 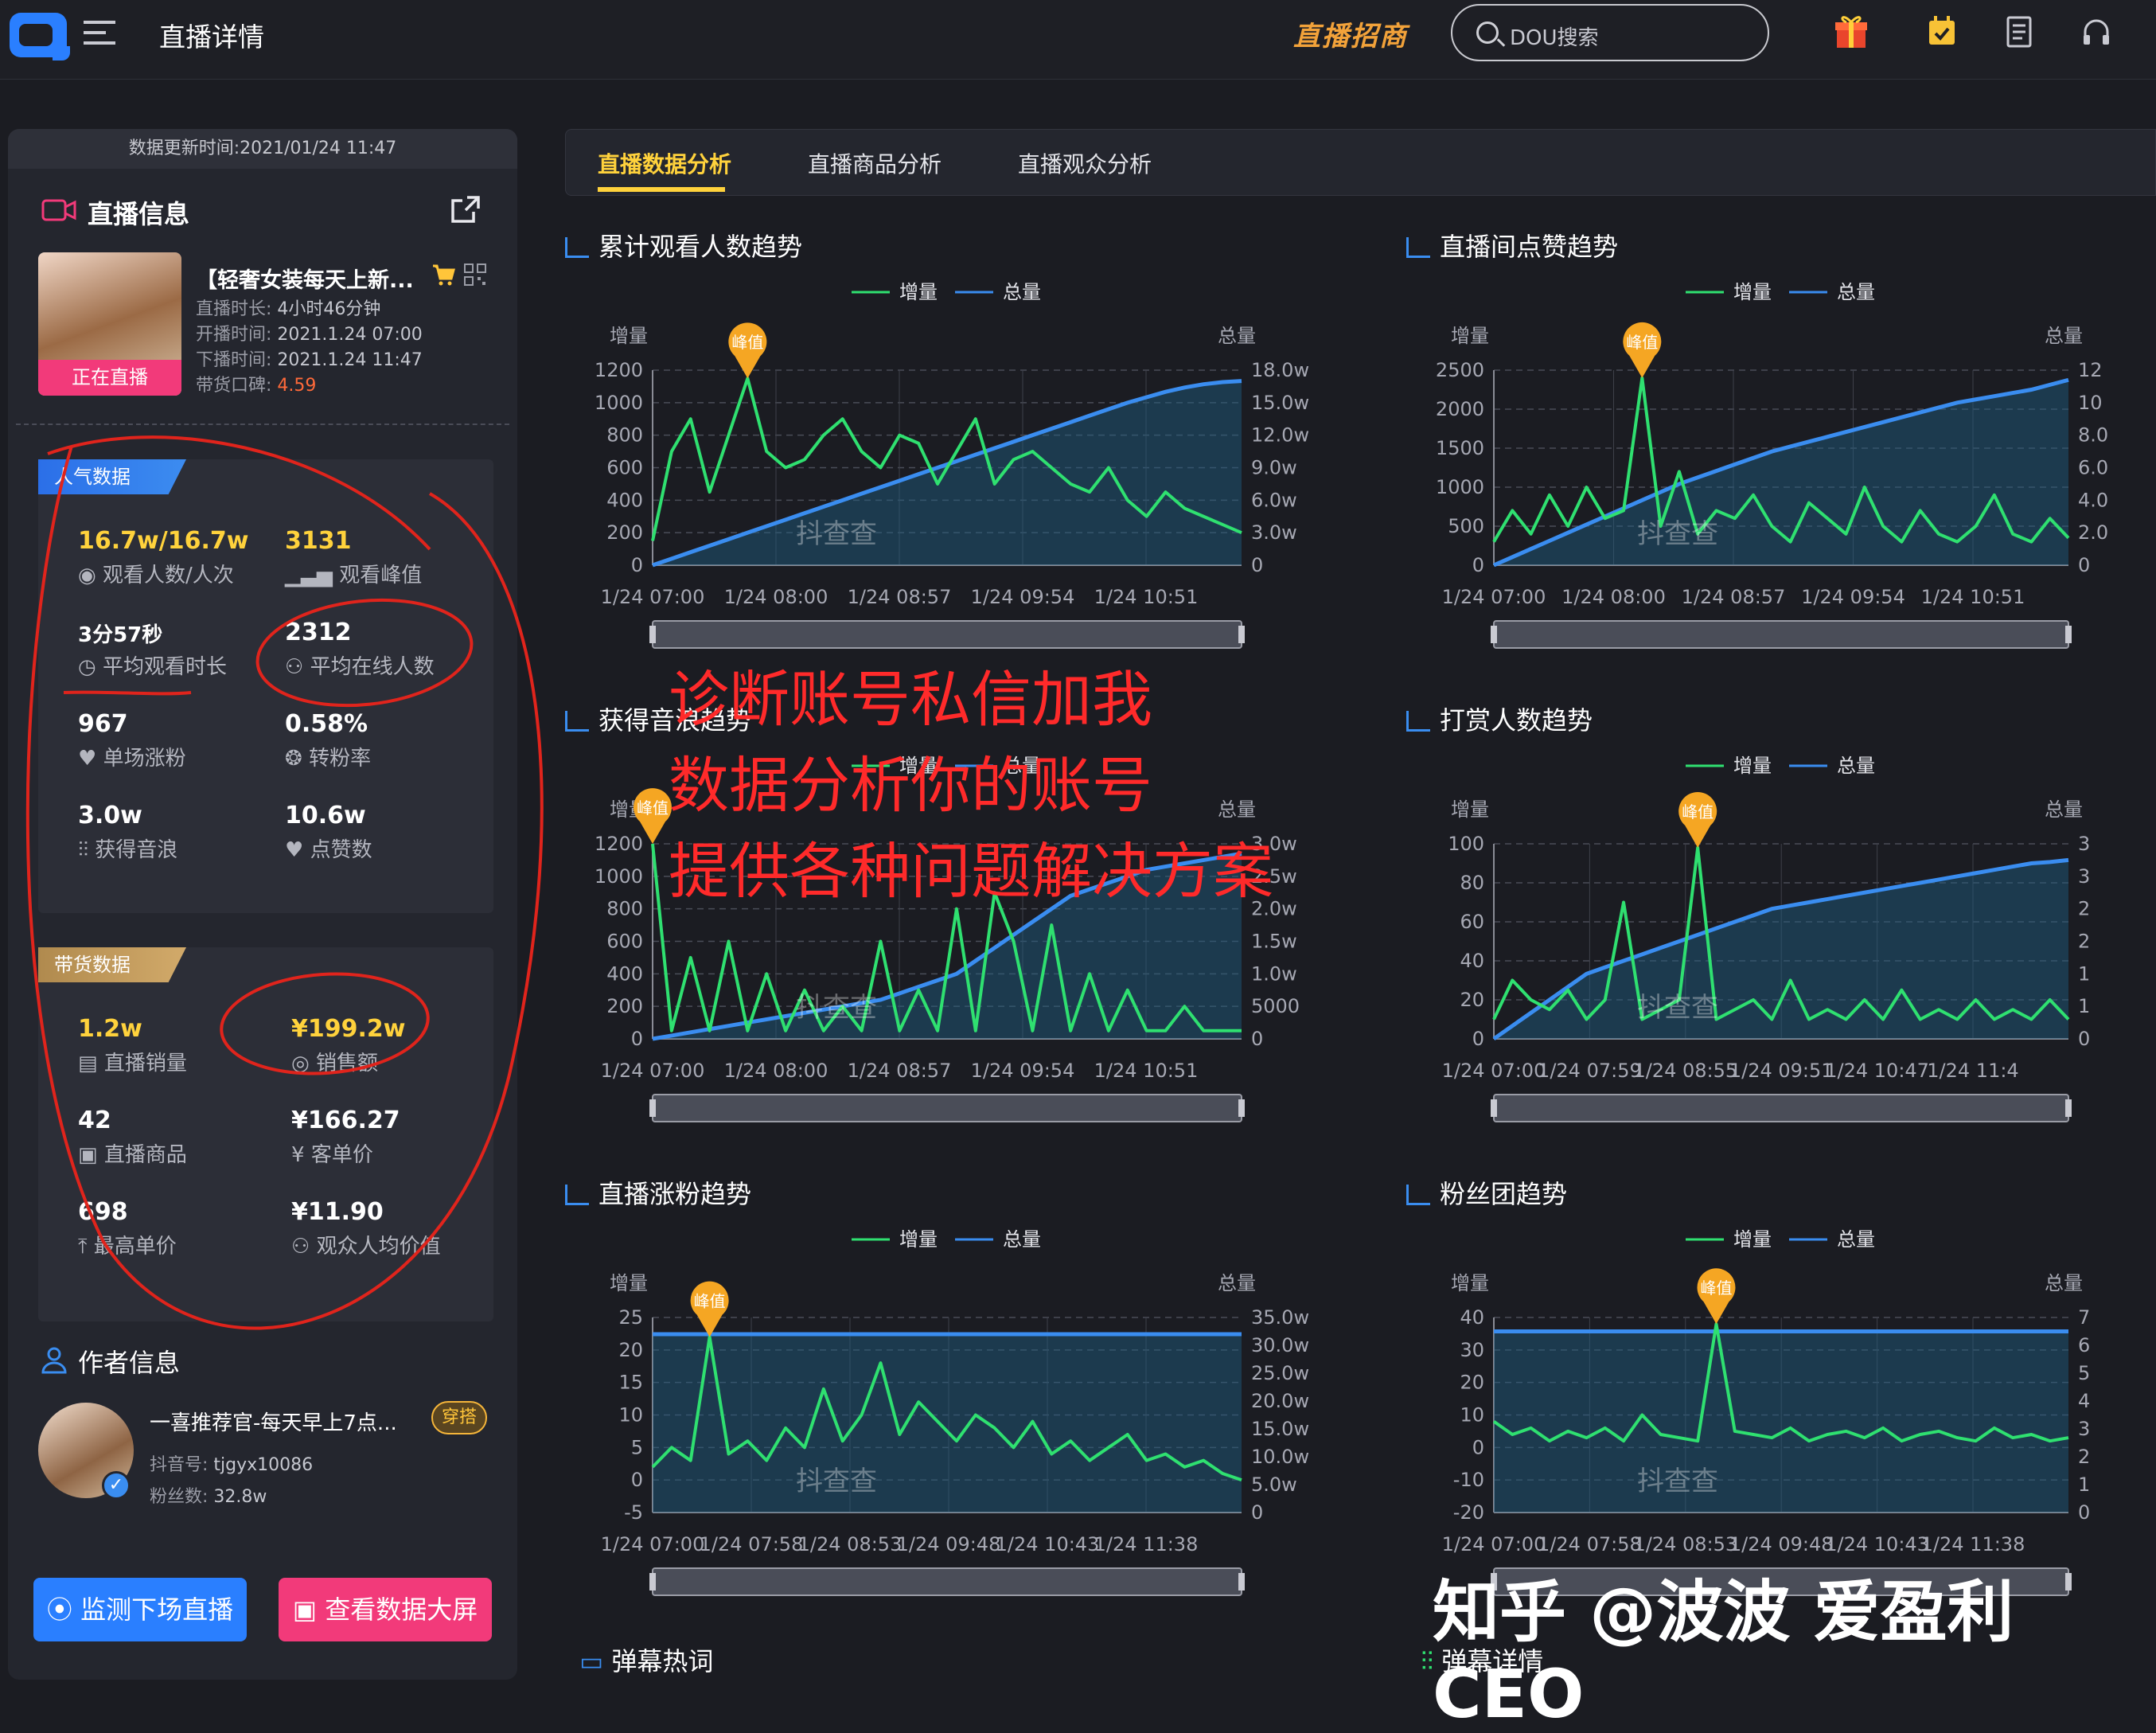 I want to click on view-bigscreen-button: ▣ 查看数据大屏, so click(x=386, y=1610).